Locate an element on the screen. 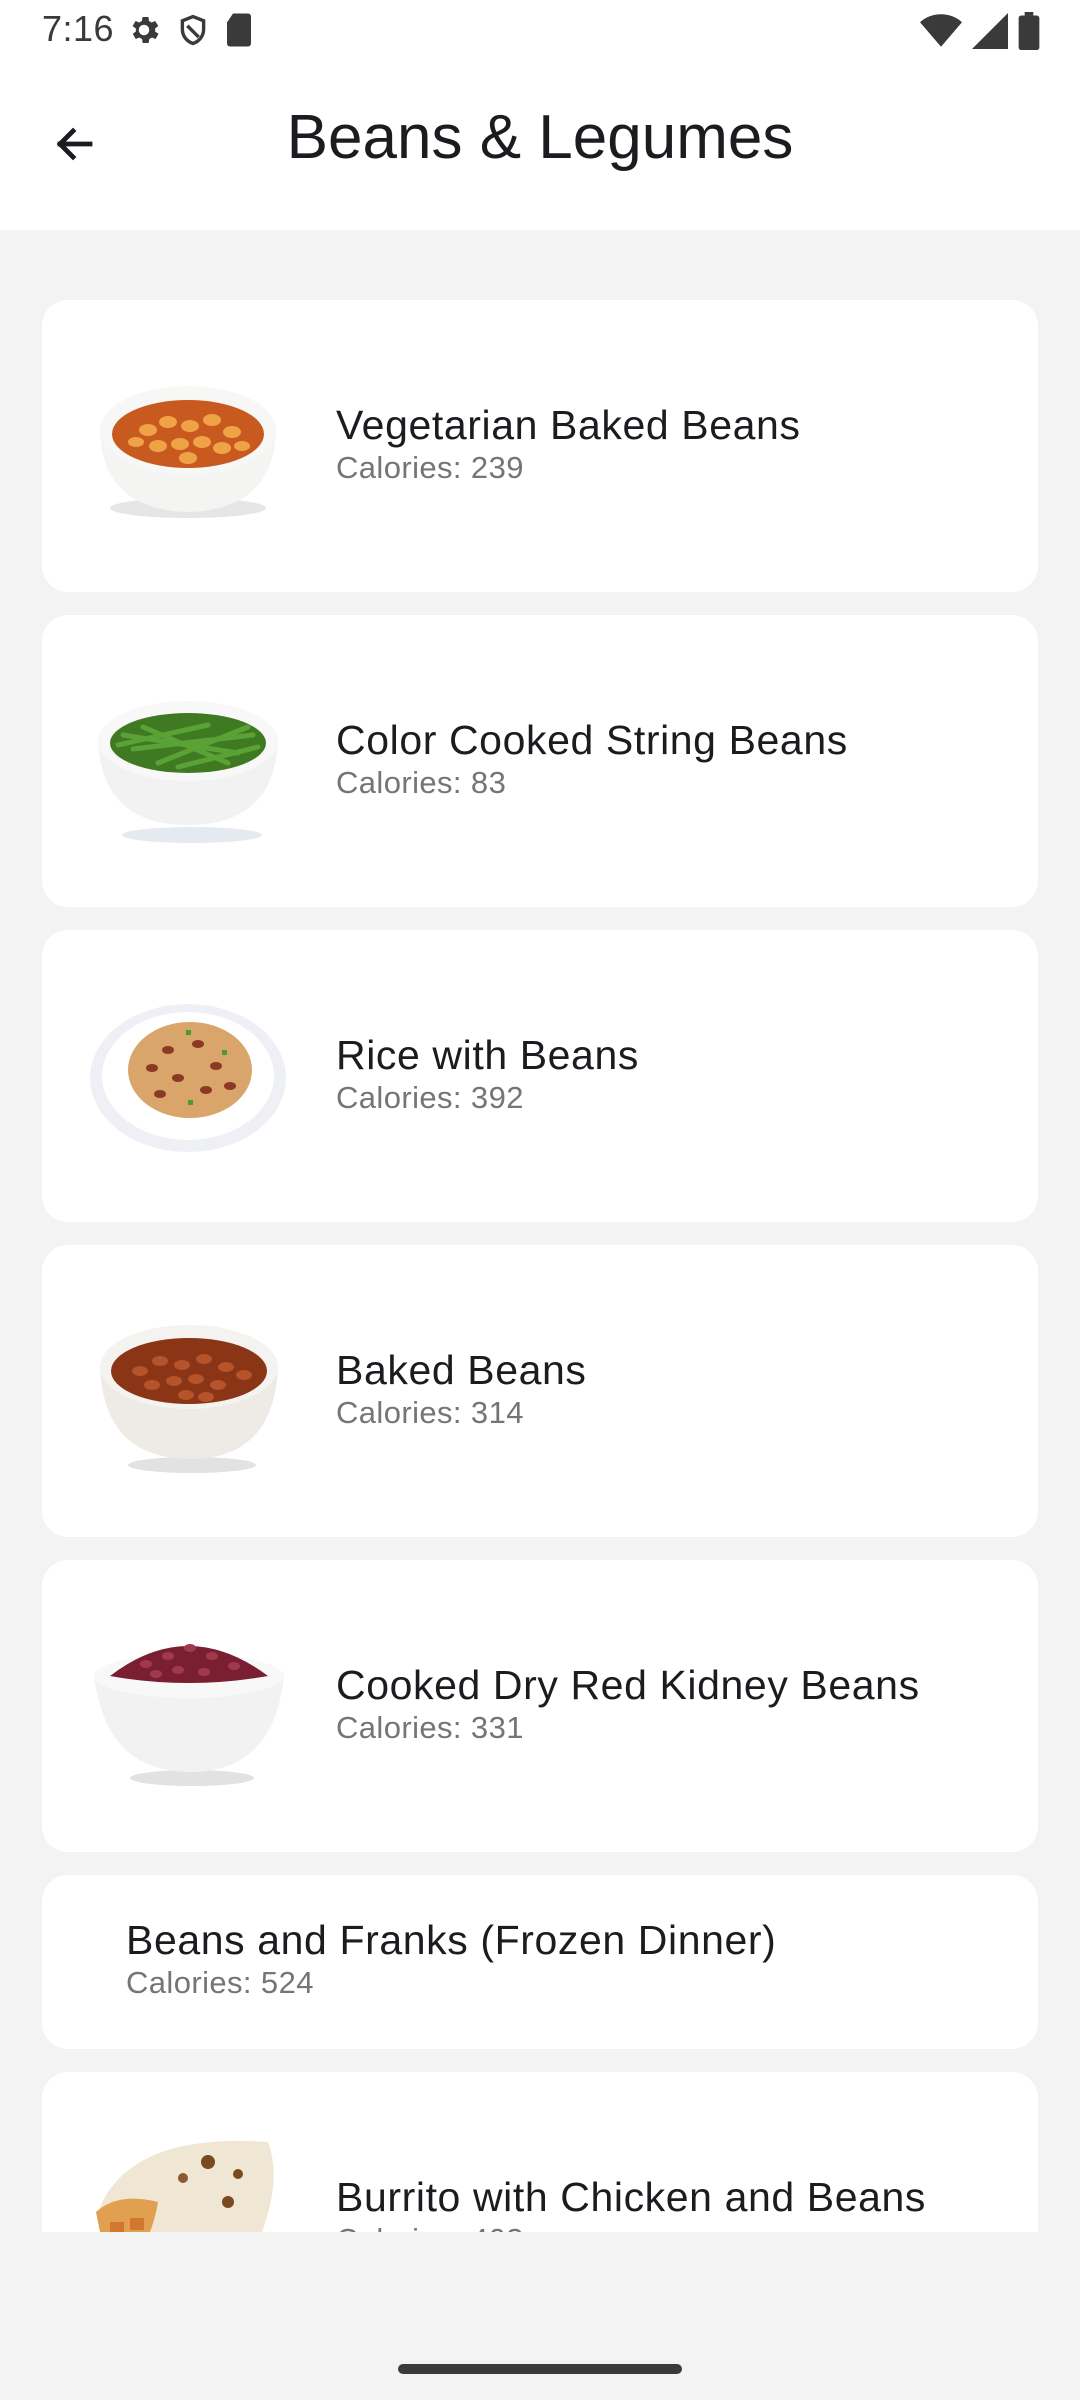 The image size is (1080, 2400). gear-icon is located at coordinates (145, 30).